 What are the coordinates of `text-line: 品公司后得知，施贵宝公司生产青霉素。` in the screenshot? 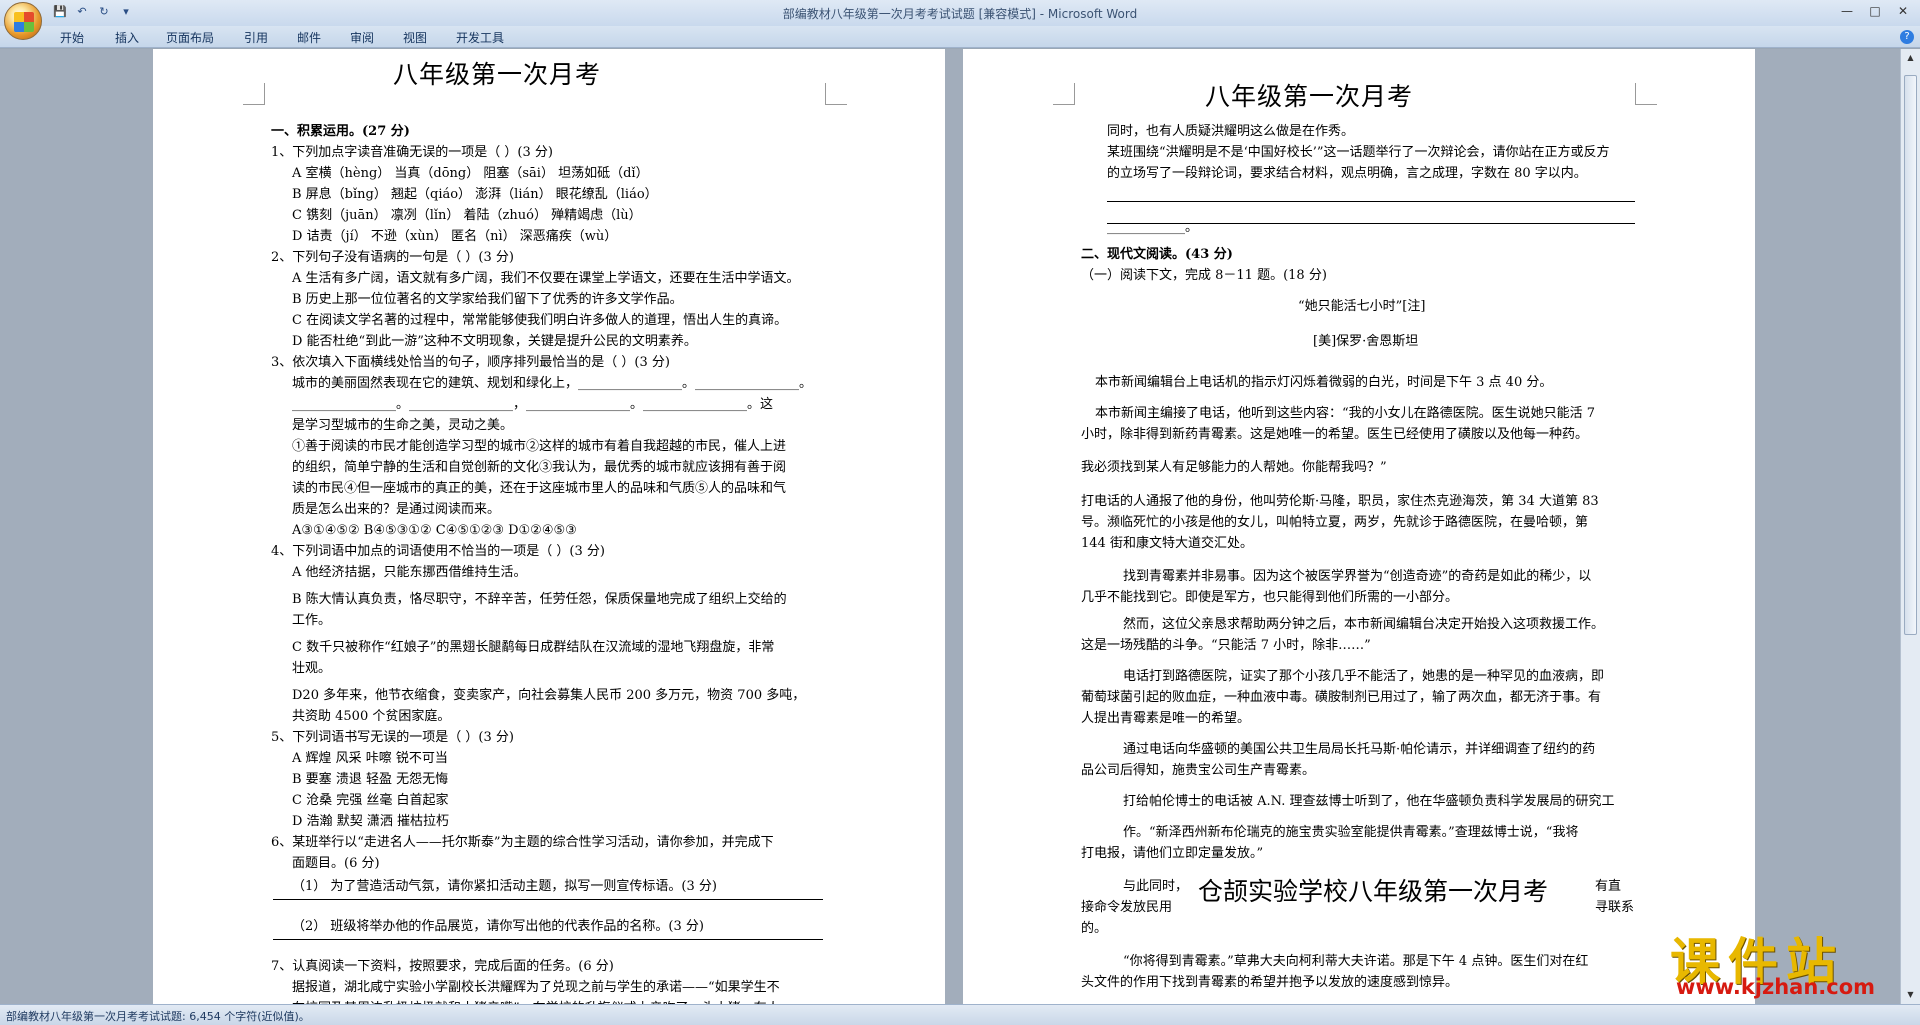 It's located at (1198, 770).